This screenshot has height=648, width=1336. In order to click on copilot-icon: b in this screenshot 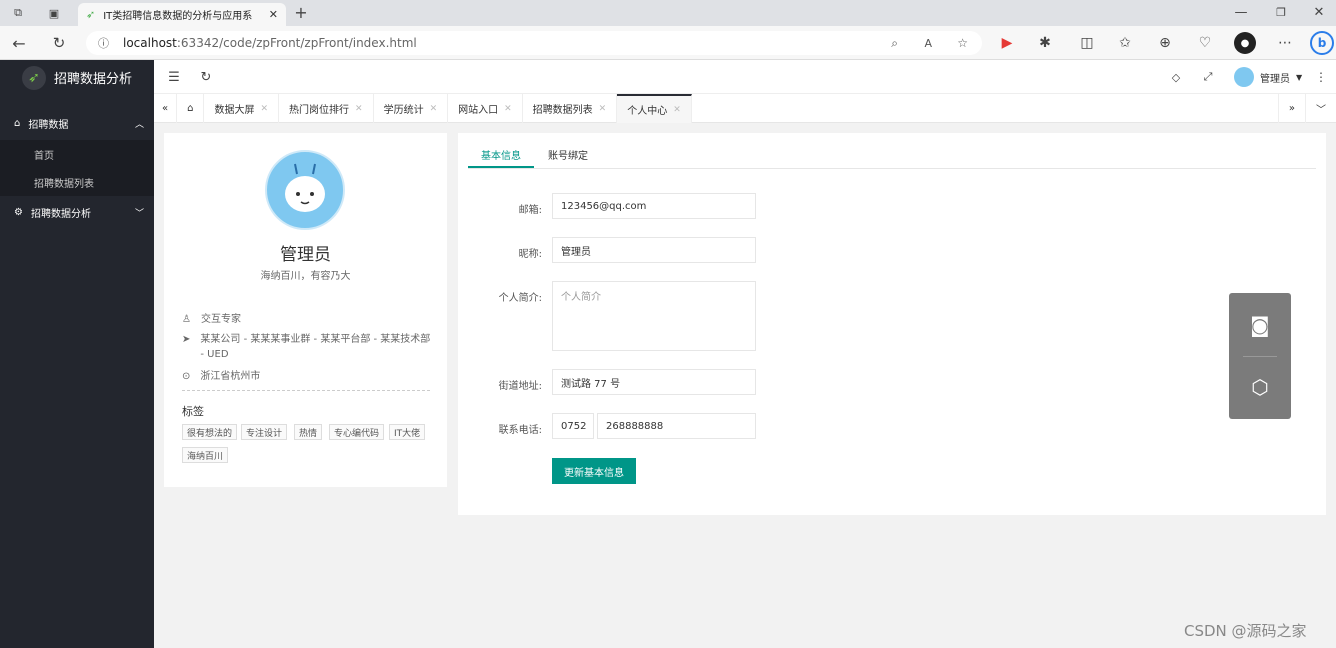, I will do `click(1322, 43)`.